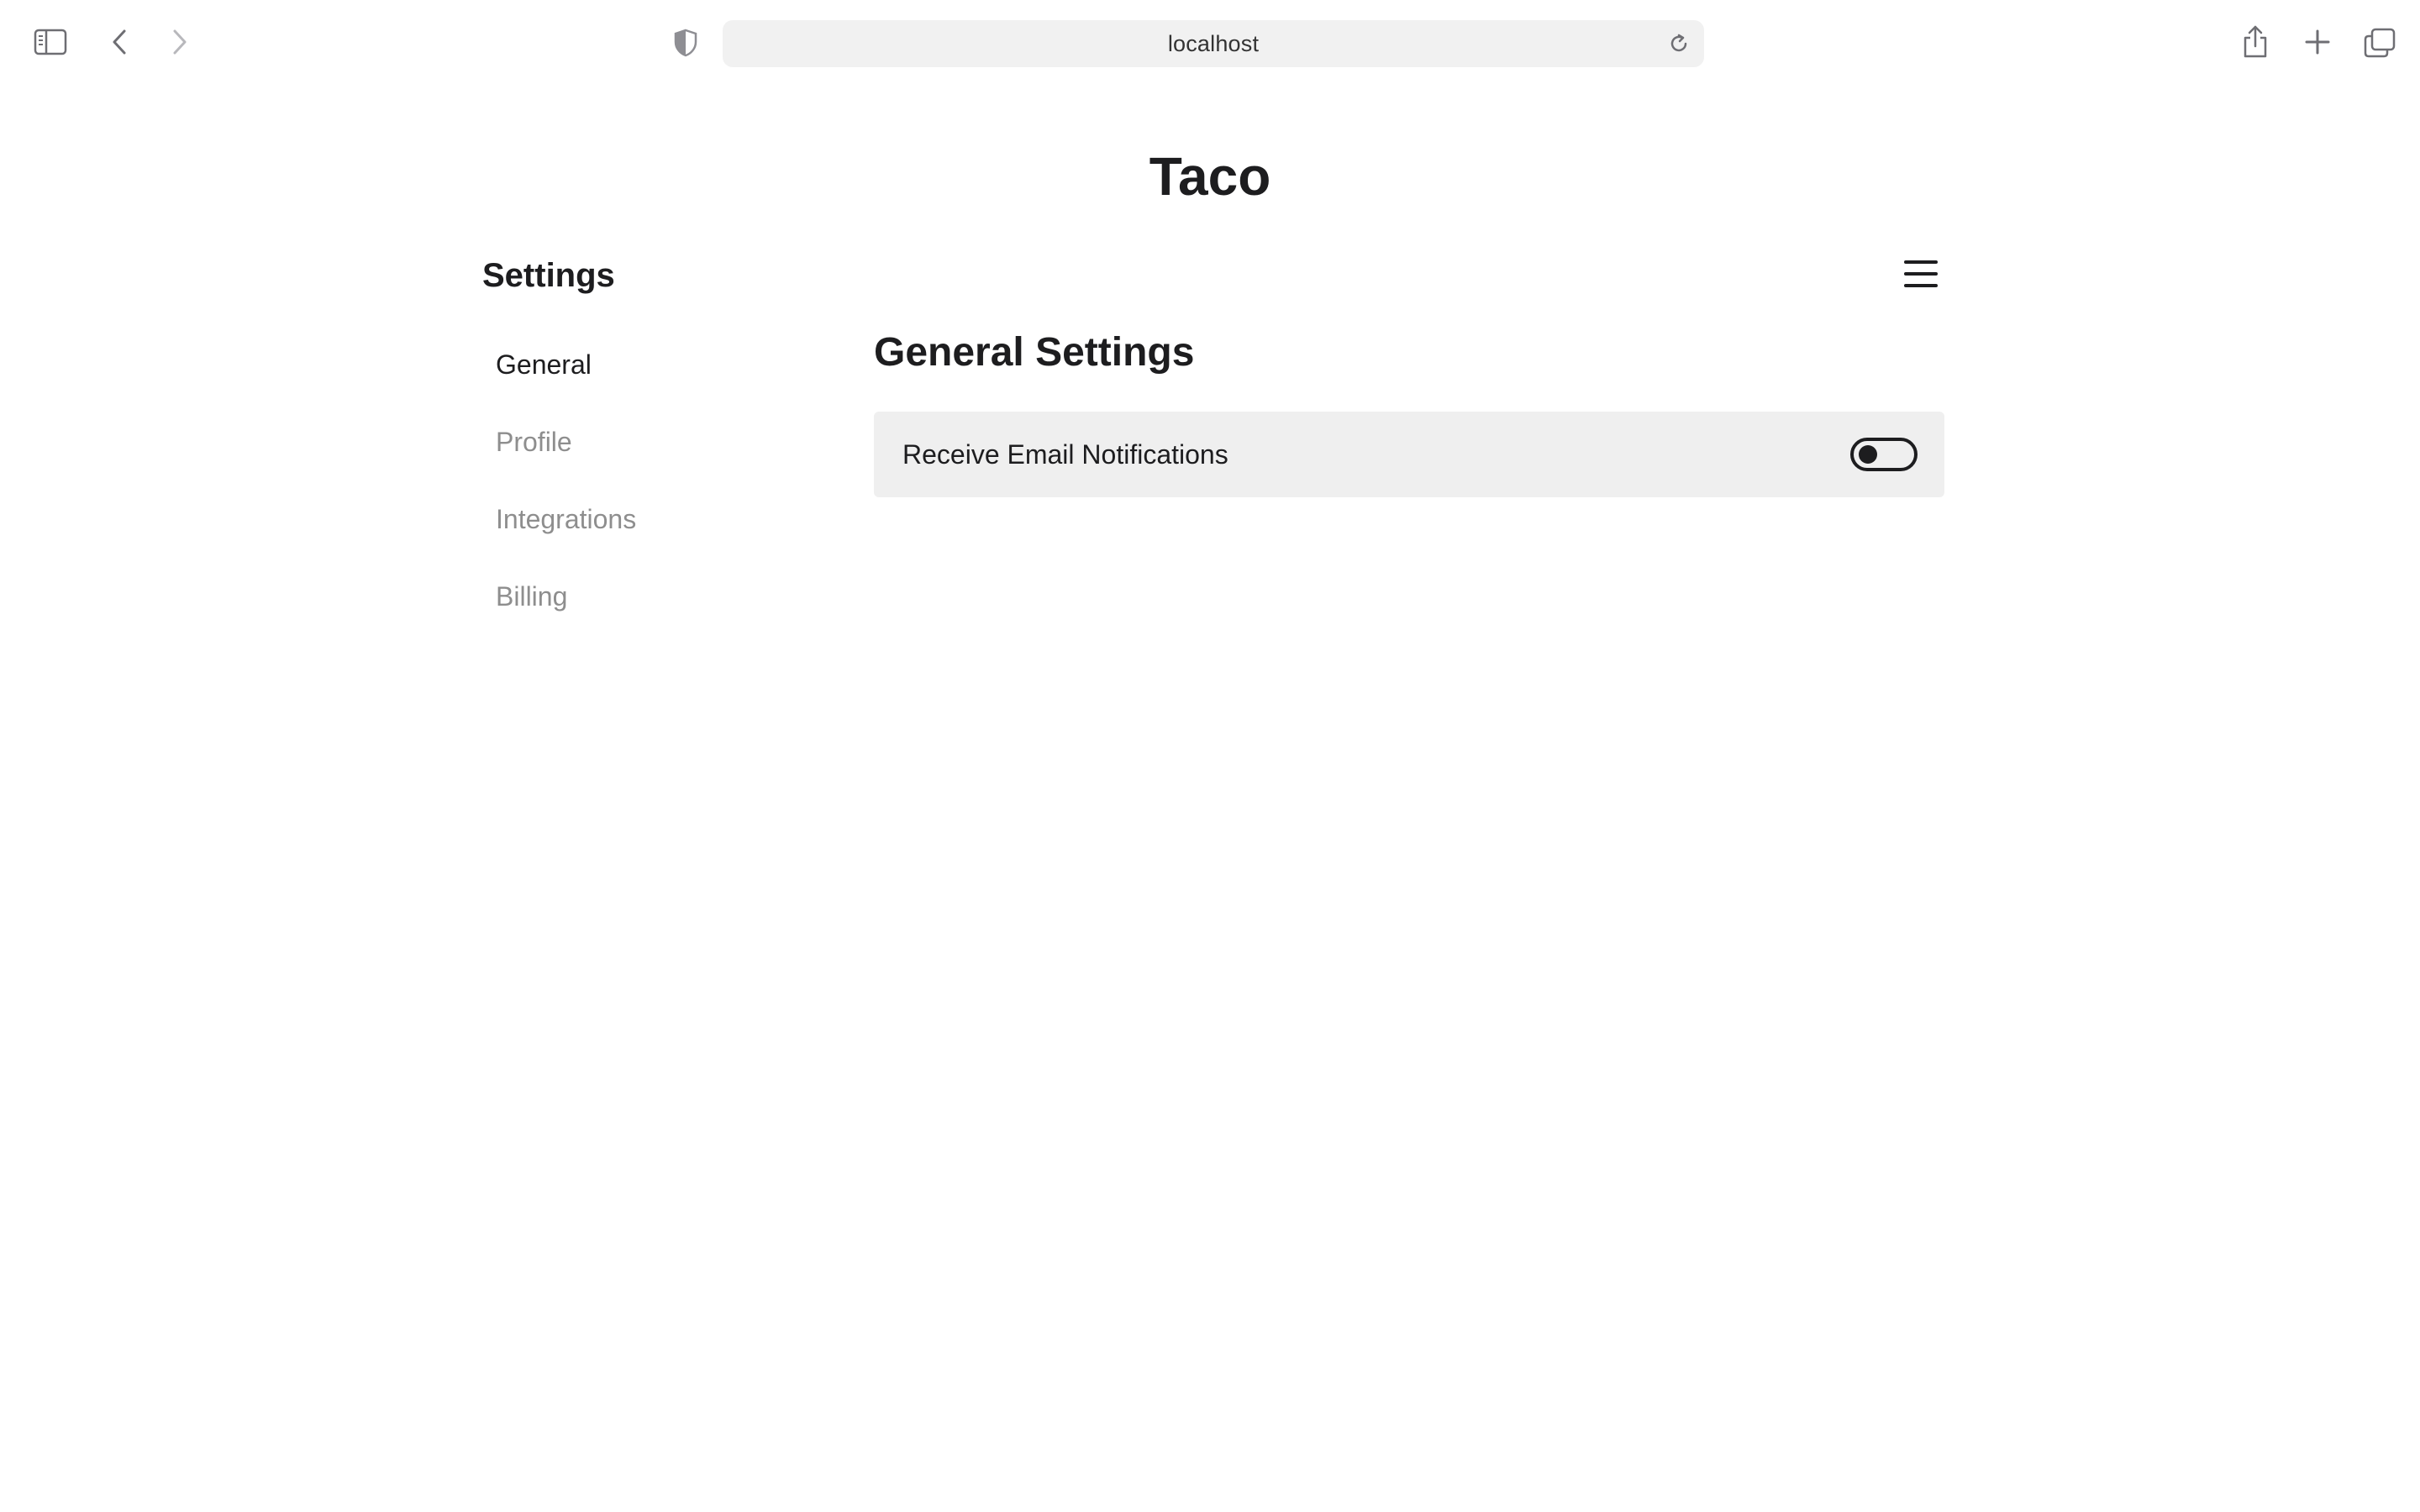 This screenshot has height=1512, width=2420. I want to click on app-title: Taco, so click(1210, 176).